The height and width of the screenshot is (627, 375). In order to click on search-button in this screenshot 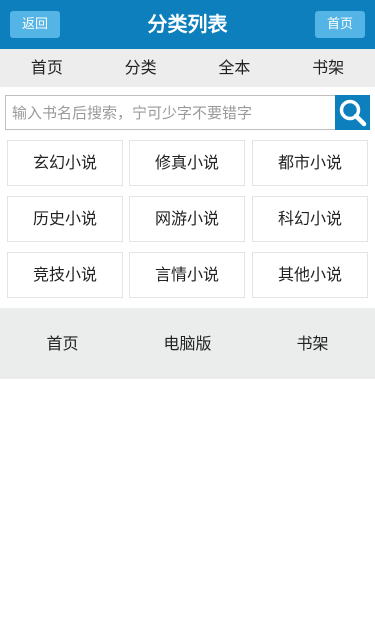, I will do `click(352, 112)`.